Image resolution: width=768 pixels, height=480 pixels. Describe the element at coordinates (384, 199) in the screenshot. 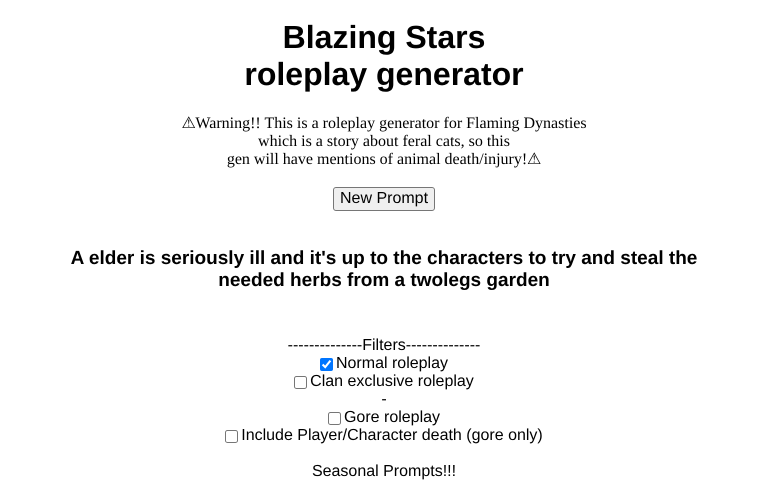

I see `new-prompt-button: New Prompt` at that location.